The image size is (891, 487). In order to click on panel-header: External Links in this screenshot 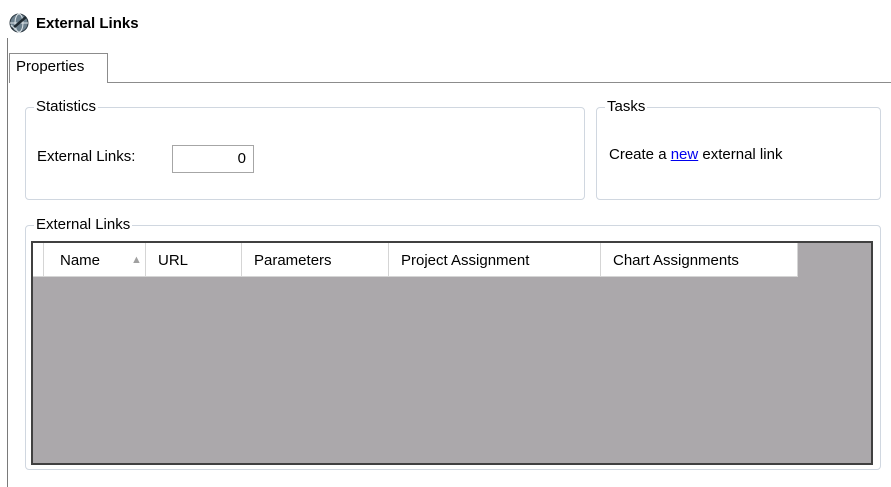, I will do `click(73, 23)`.